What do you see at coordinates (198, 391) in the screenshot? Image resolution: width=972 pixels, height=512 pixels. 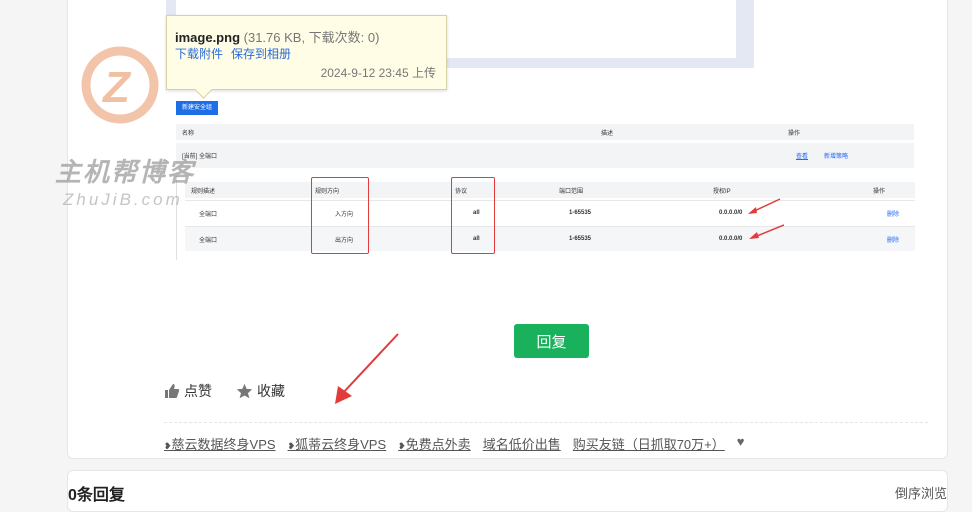 I see `like-label: 点赞` at bounding box center [198, 391].